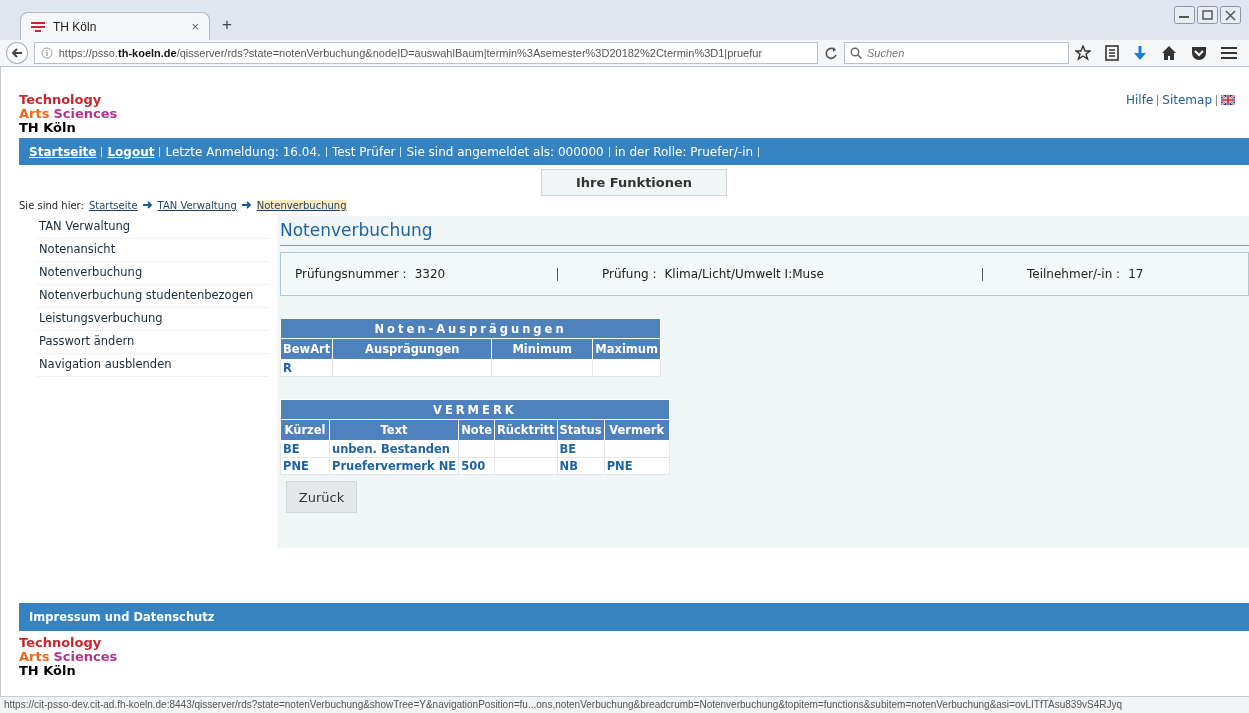 This screenshot has height=713, width=1249. Describe the element at coordinates (1199, 53) in the screenshot. I see `pocket-icon` at that location.